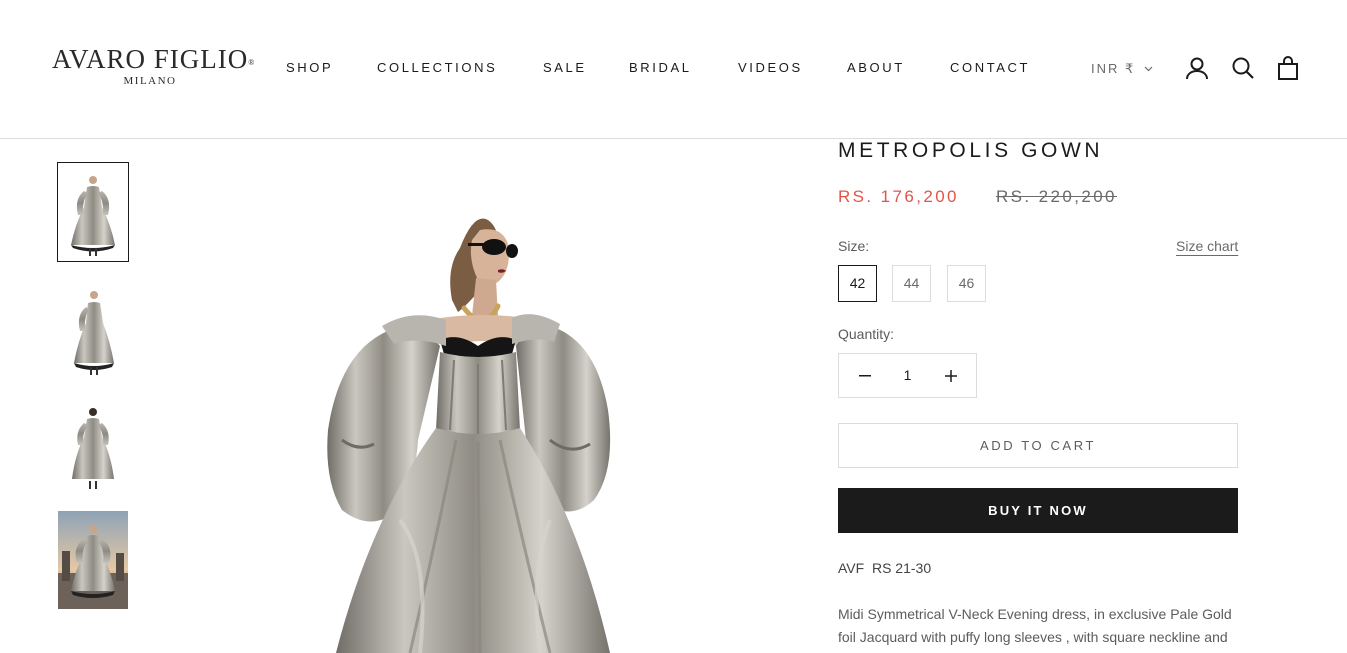  I want to click on nav-item-about: ABOUT, so click(876, 67).